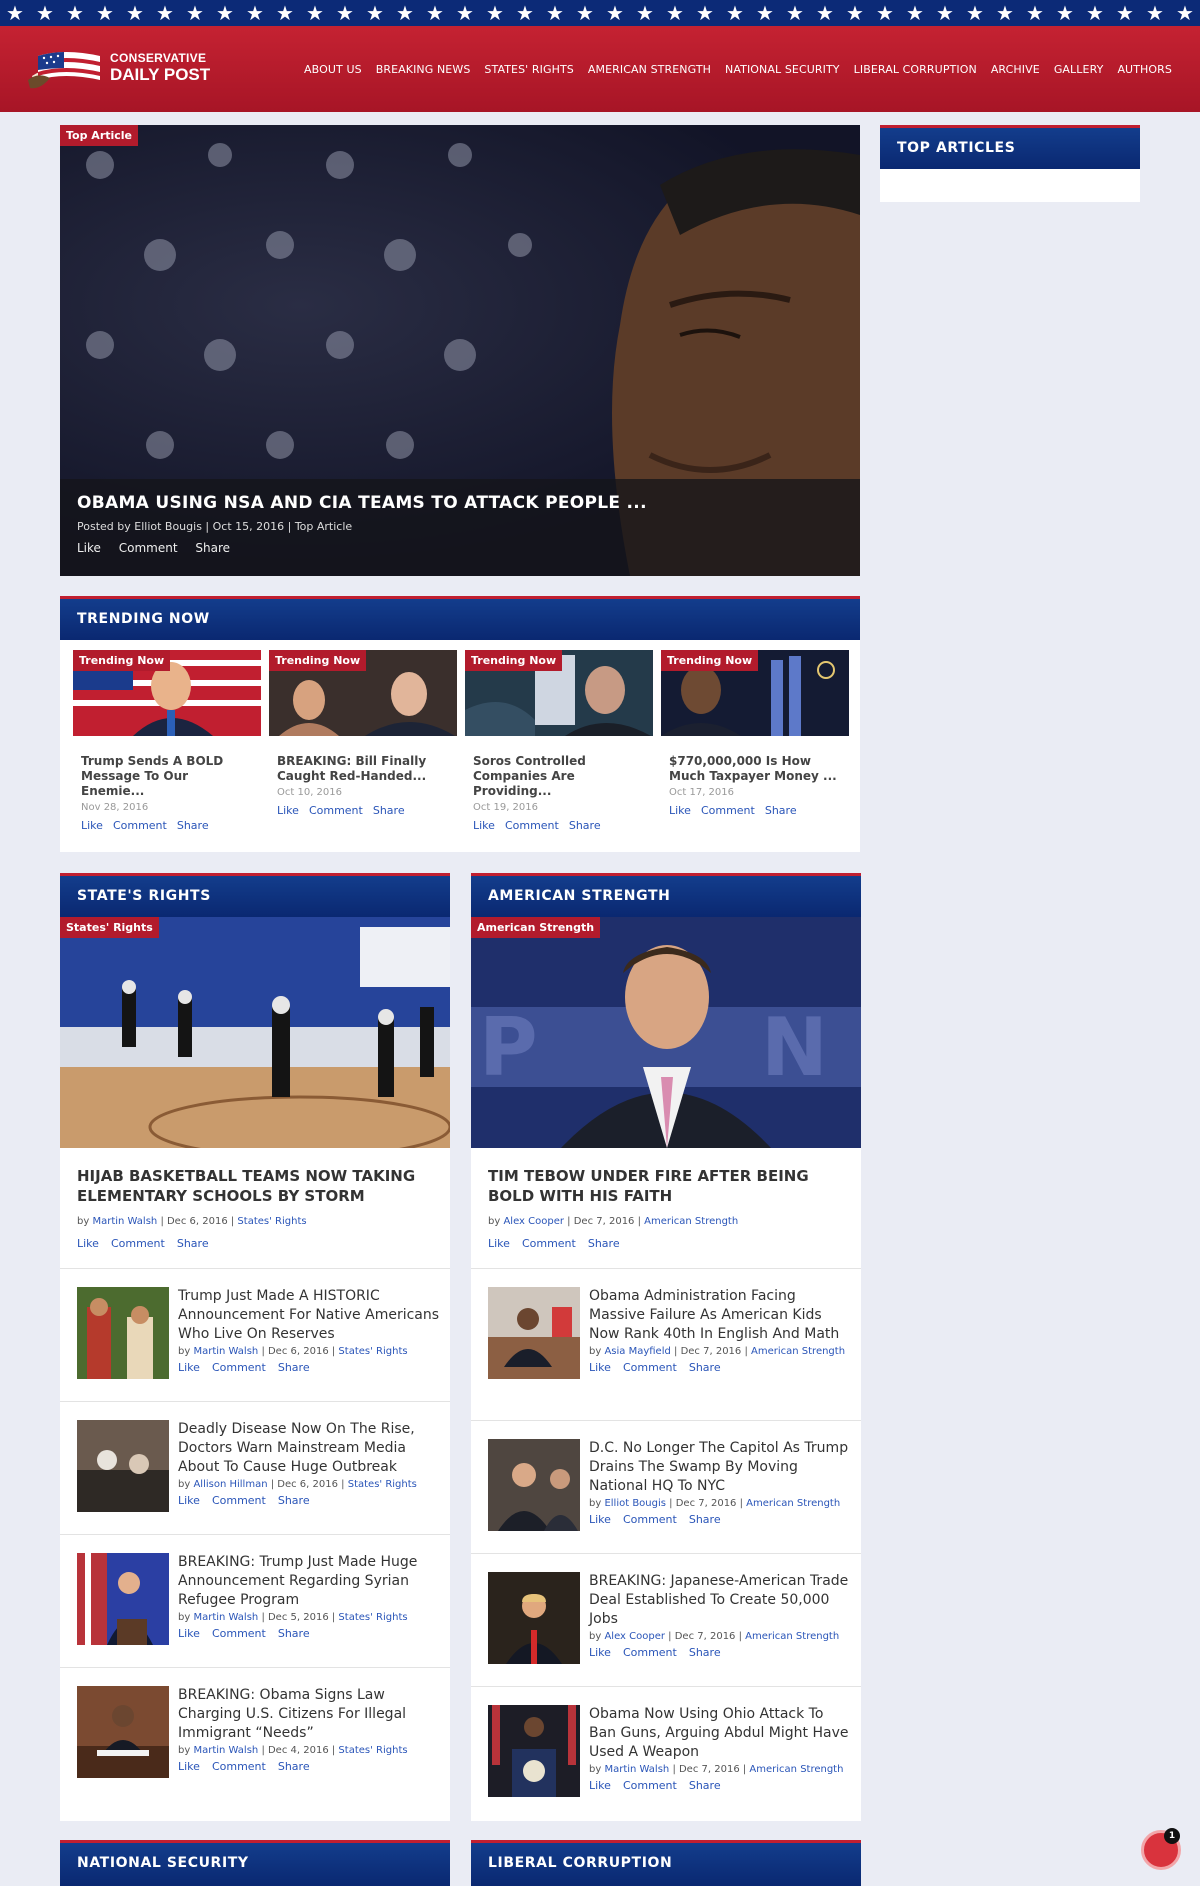  What do you see at coordinates (230, 1484) in the screenshot?
I see `author-link: Allison Hillman` at bounding box center [230, 1484].